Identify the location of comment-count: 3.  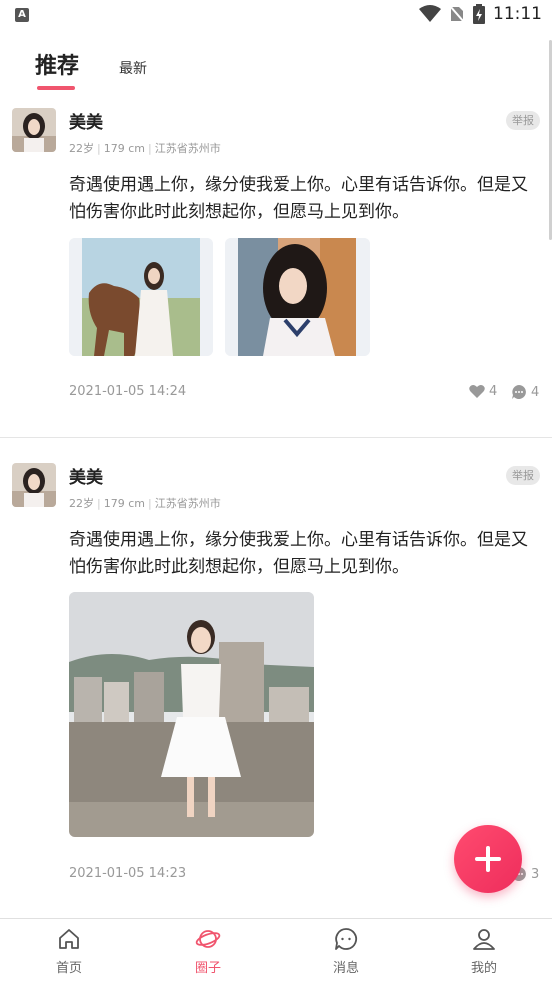
(535, 874).